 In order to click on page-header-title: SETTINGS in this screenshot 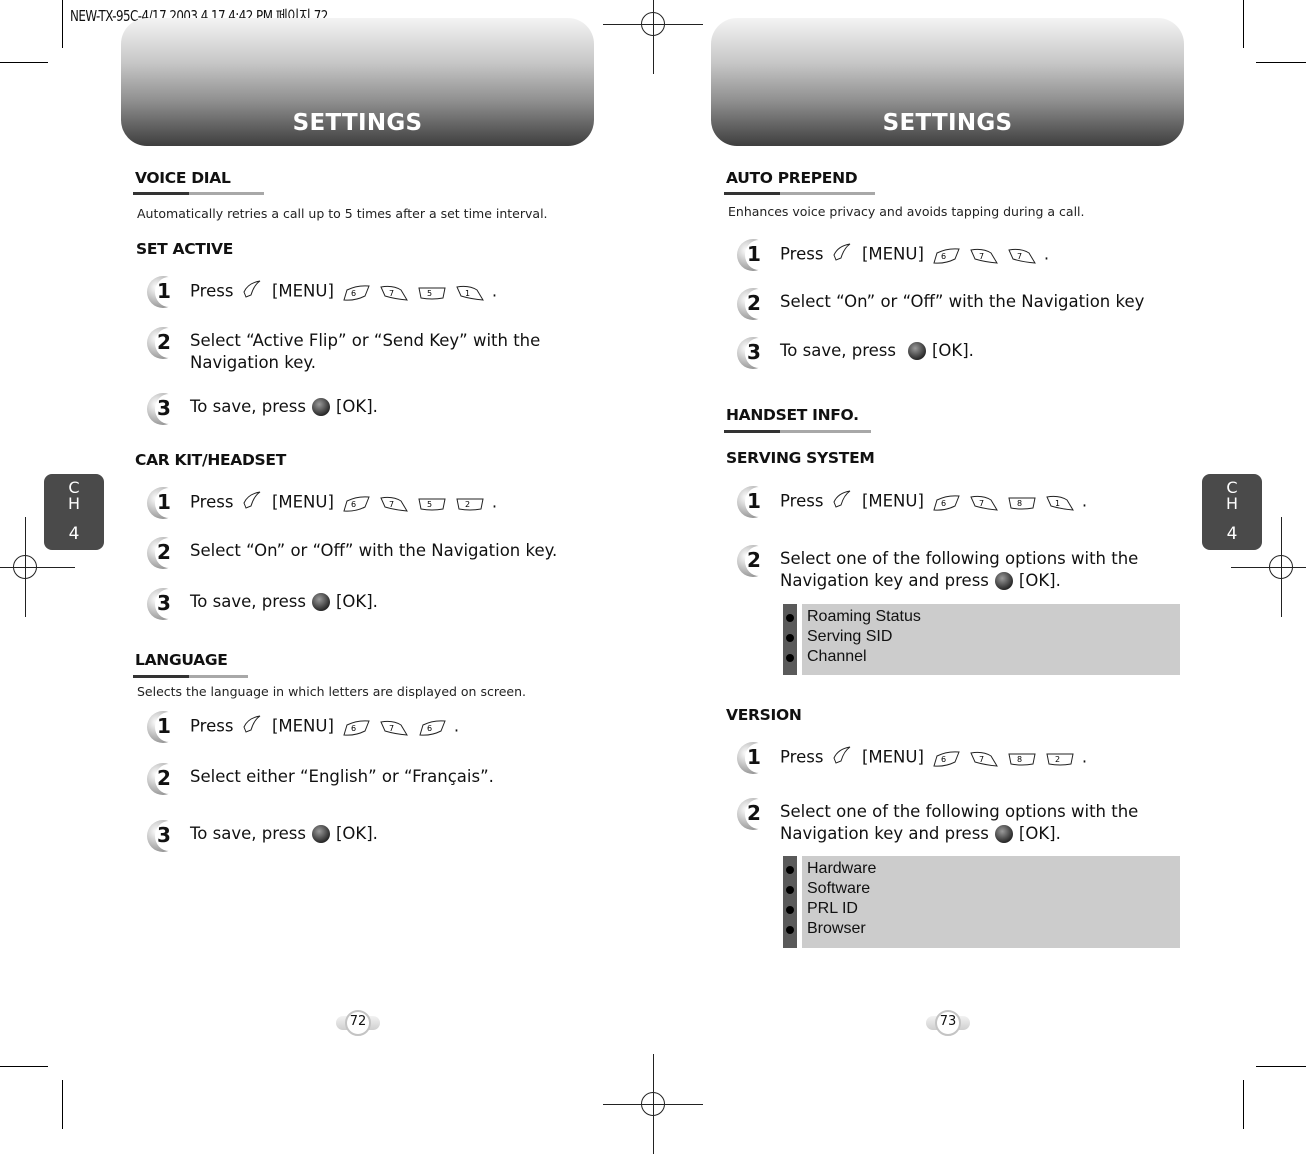, I will do `click(357, 123)`.